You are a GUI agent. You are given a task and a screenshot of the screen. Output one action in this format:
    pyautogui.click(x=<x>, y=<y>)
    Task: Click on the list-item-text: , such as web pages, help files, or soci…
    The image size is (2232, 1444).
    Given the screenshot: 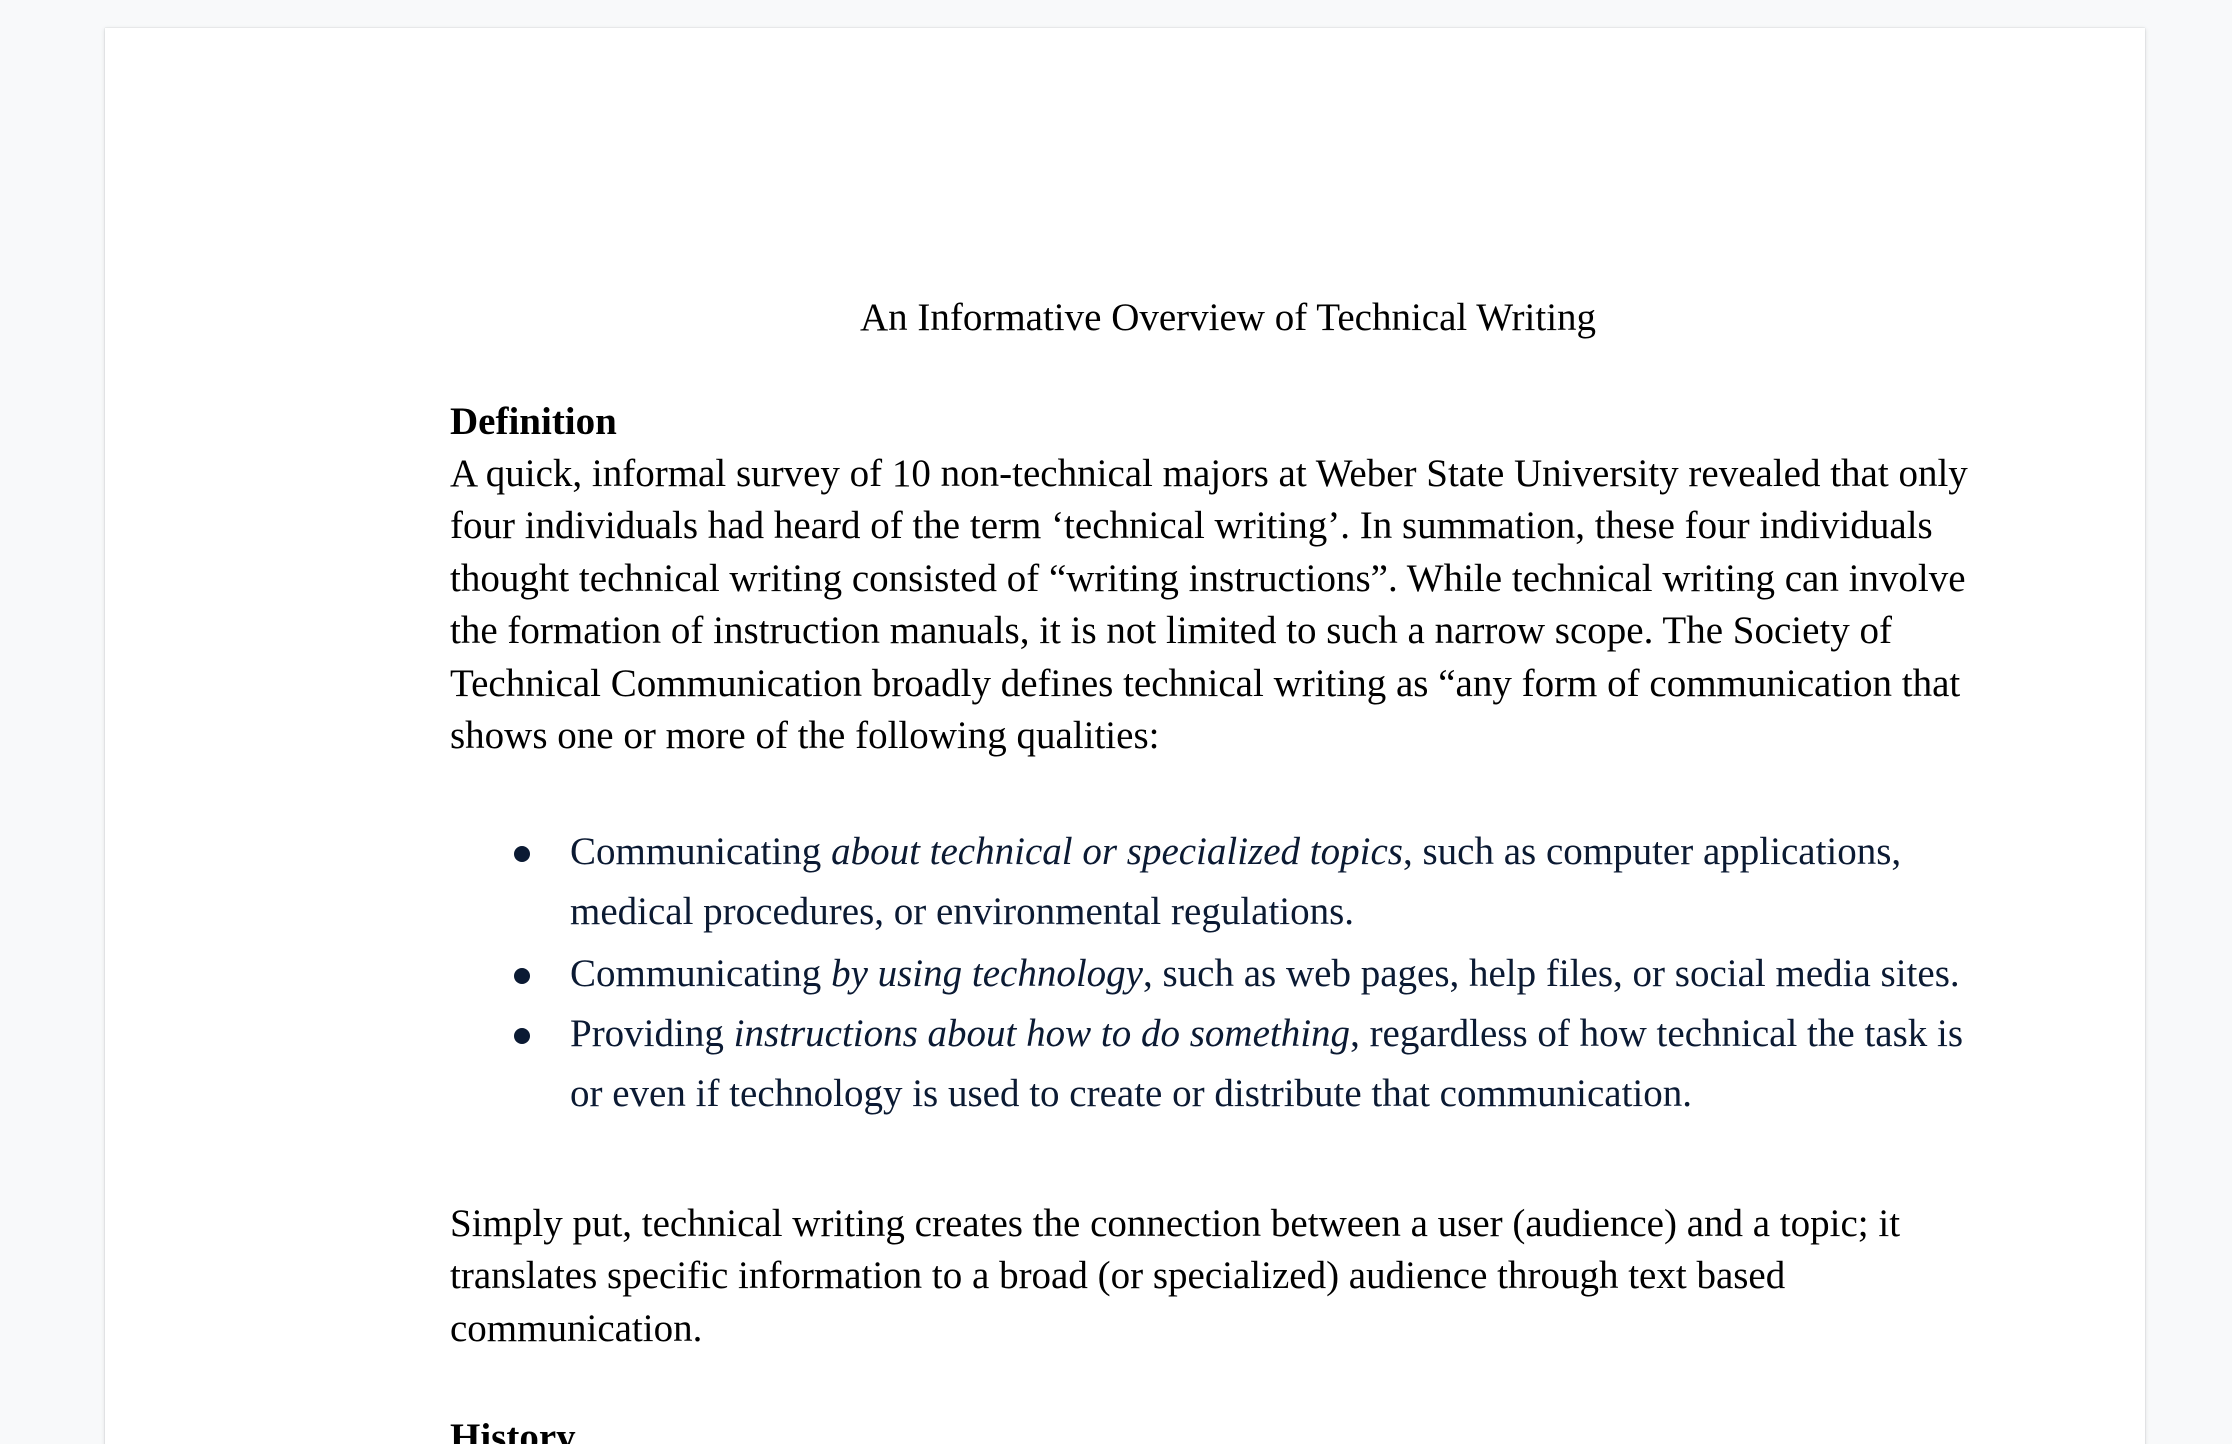 What is the action you would take?
    pyautogui.click(x=1551, y=973)
    